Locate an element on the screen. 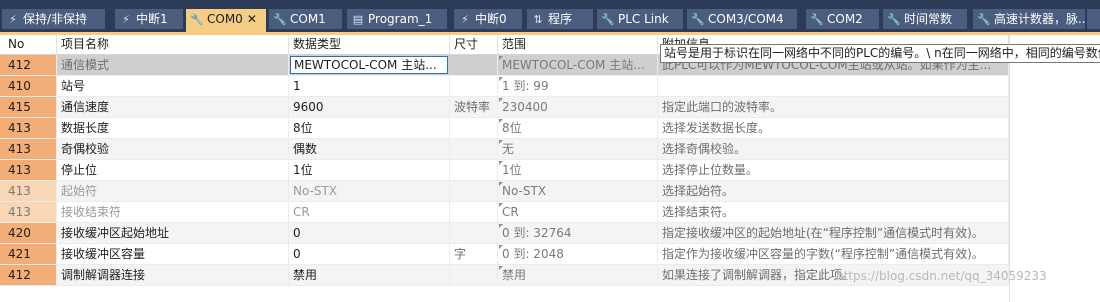 This screenshot has height=302, width=1100. tab-program1: ▤ Program_1 is located at coordinates (397, 19).